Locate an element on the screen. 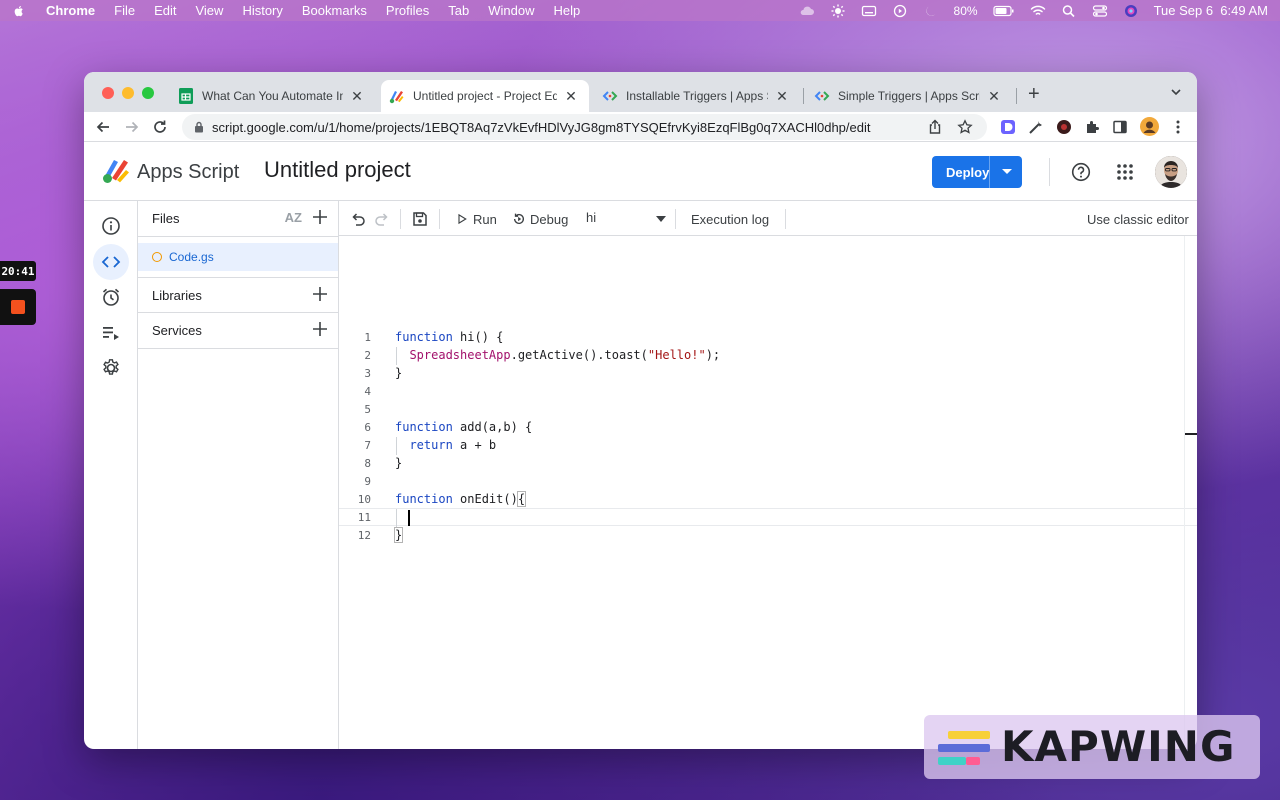 The height and width of the screenshot is (800, 1280). code-line-current: 11 is located at coordinates (768, 517).